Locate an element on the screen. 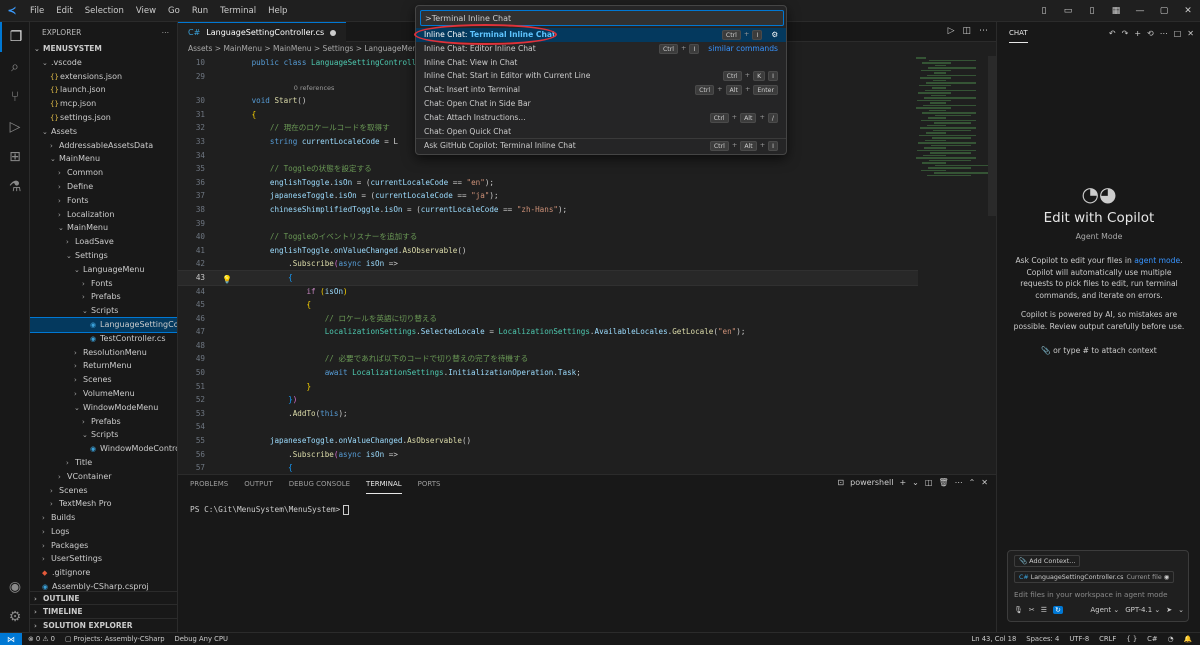  menu-edit: Edit is located at coordinates (64, 11).